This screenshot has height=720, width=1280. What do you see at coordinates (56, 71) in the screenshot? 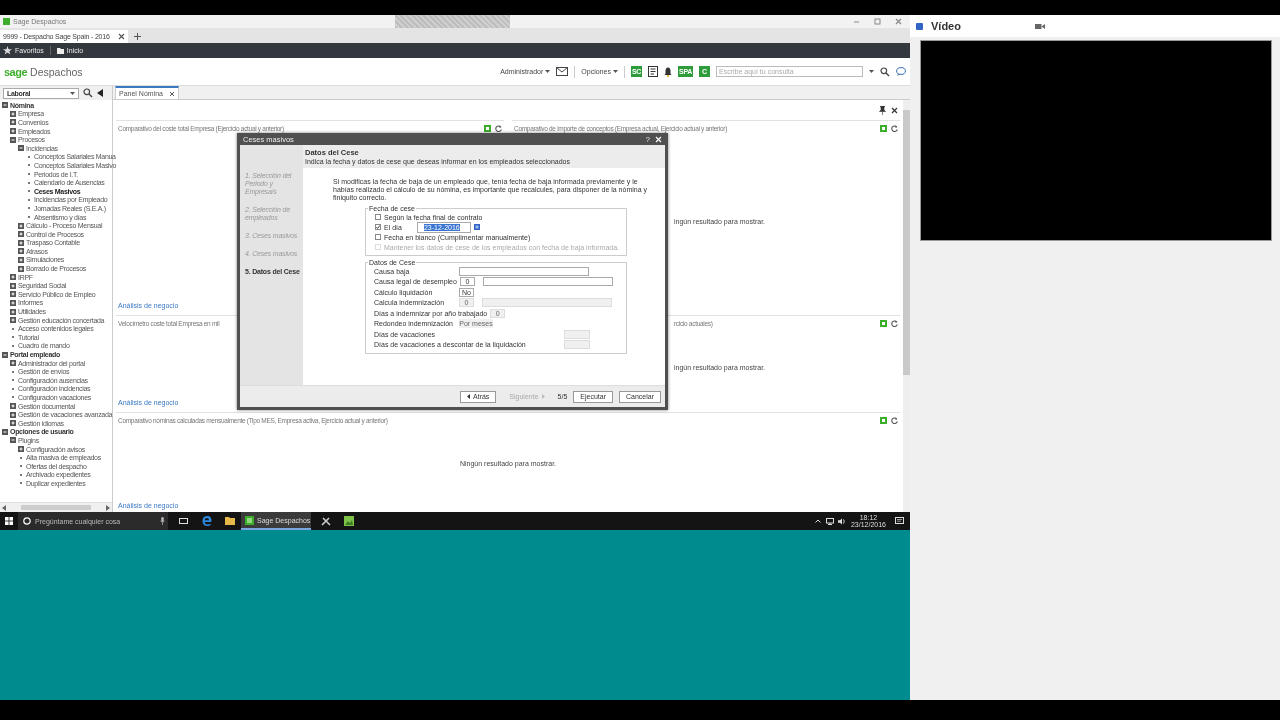
I see `brand-name: Despachos` at bounding box center [56, 71].